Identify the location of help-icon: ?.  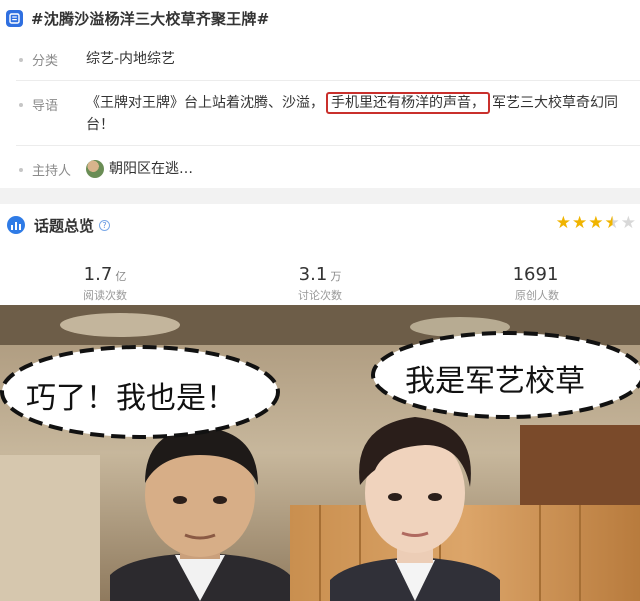
(105, 225).